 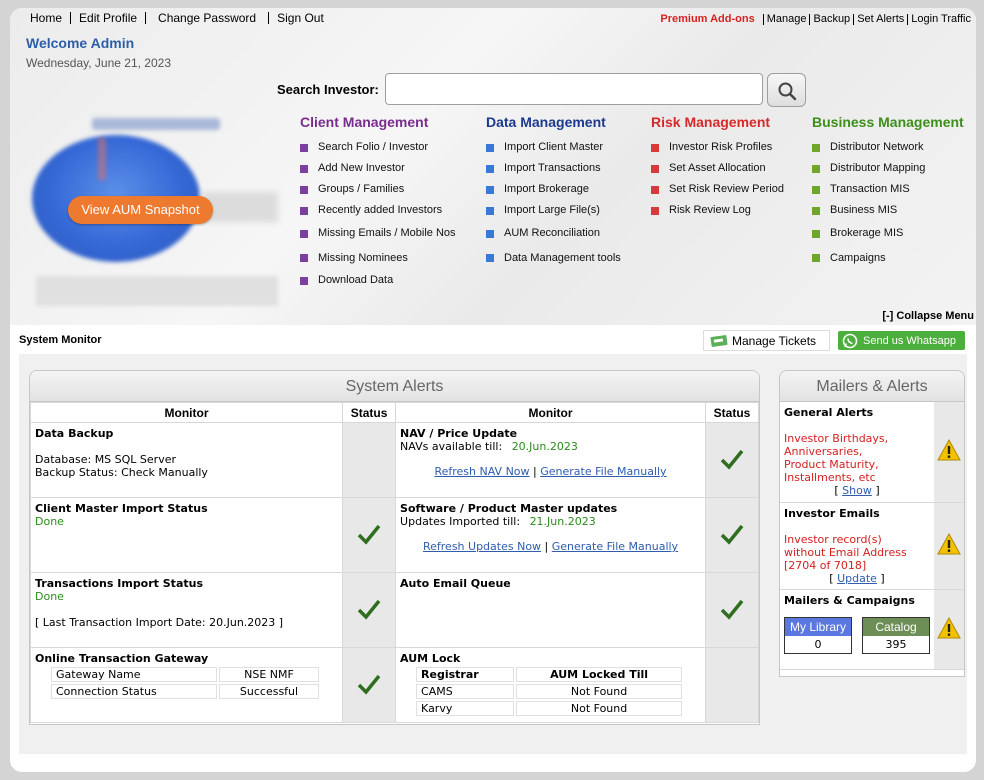 I want to click on menu-item: Groups / Families, so click(x=378, y=189).